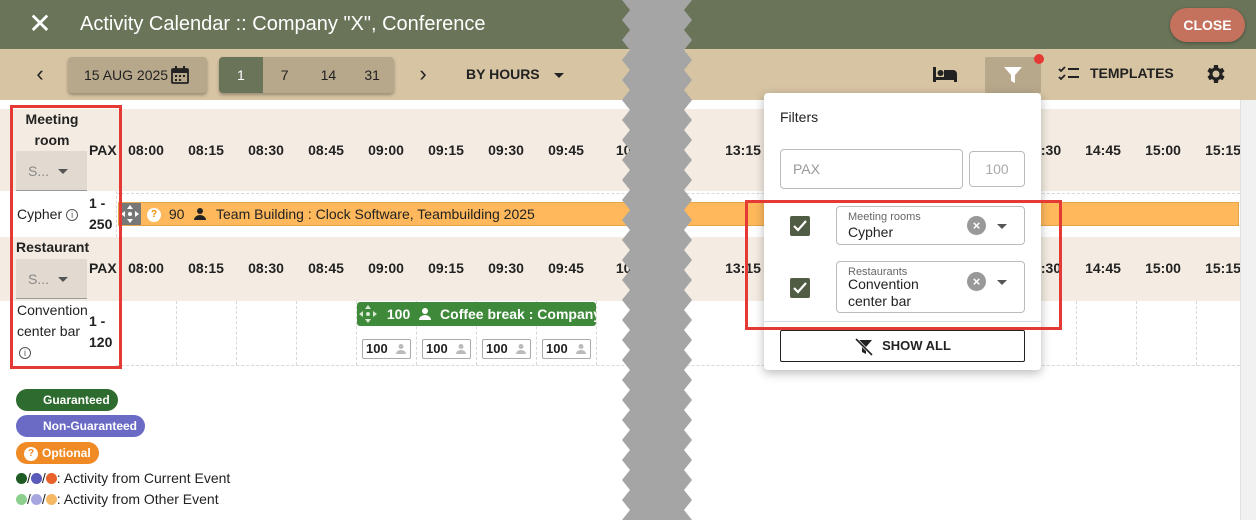 The width and height of the screenshot is (1256, 520). Describe the element at coordinates (518, 314) in the screenshot. I see `activity-label: Coffee break : Company "X"` at that location.